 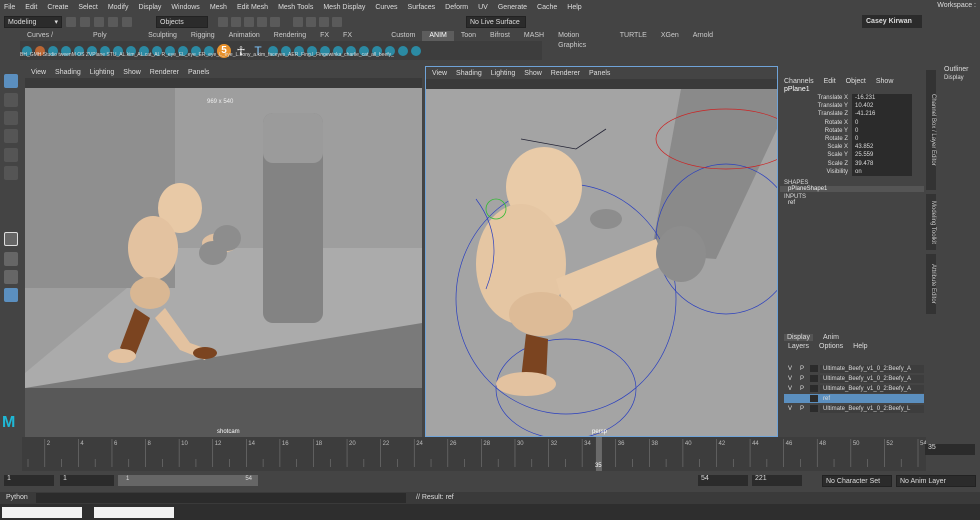 What do you see at coordinates (950, 449) in the screenshot?
I see `current-frame-field: 35` at bounding box center [950, 449].